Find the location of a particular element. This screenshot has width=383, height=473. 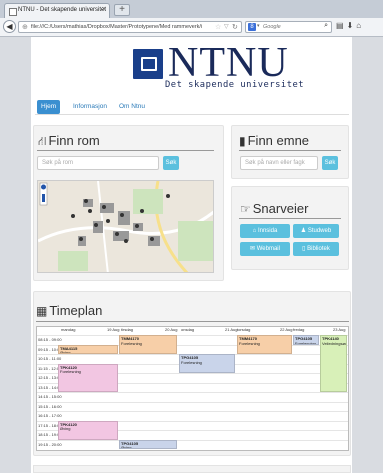

bibliotek-label: Bibliotek is located at coordinates (318, 249).